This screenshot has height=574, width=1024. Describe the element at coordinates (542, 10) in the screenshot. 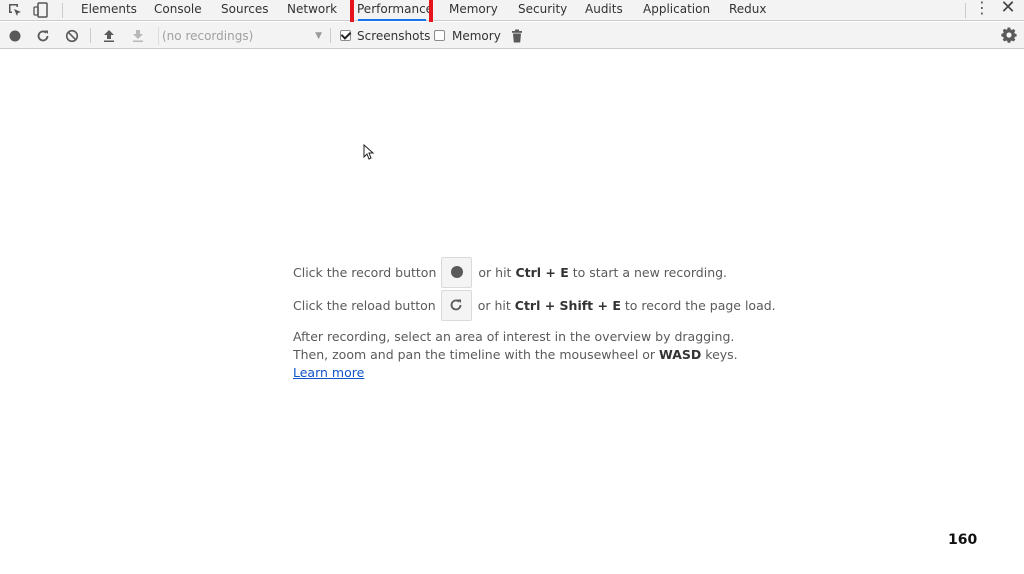

I see `tab-security: Security` at that location.